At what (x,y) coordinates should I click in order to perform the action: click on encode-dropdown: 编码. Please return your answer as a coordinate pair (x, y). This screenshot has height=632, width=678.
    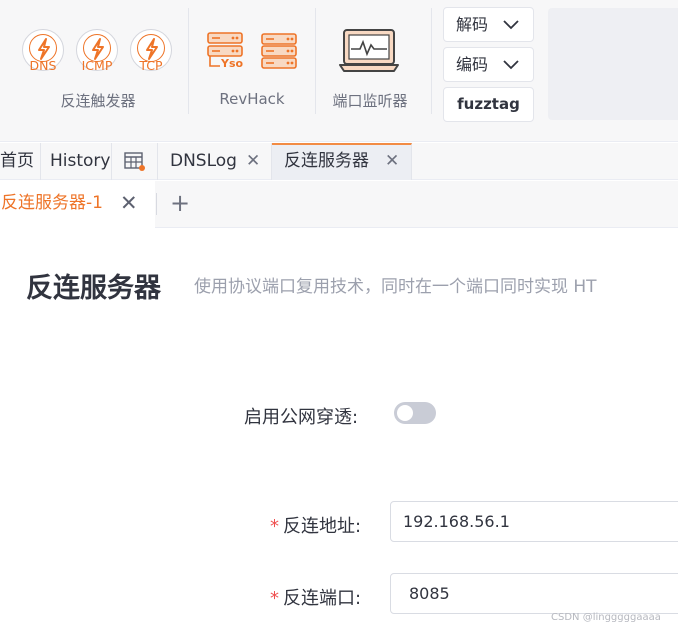
    Looking at the image, I should click on (488, 64).